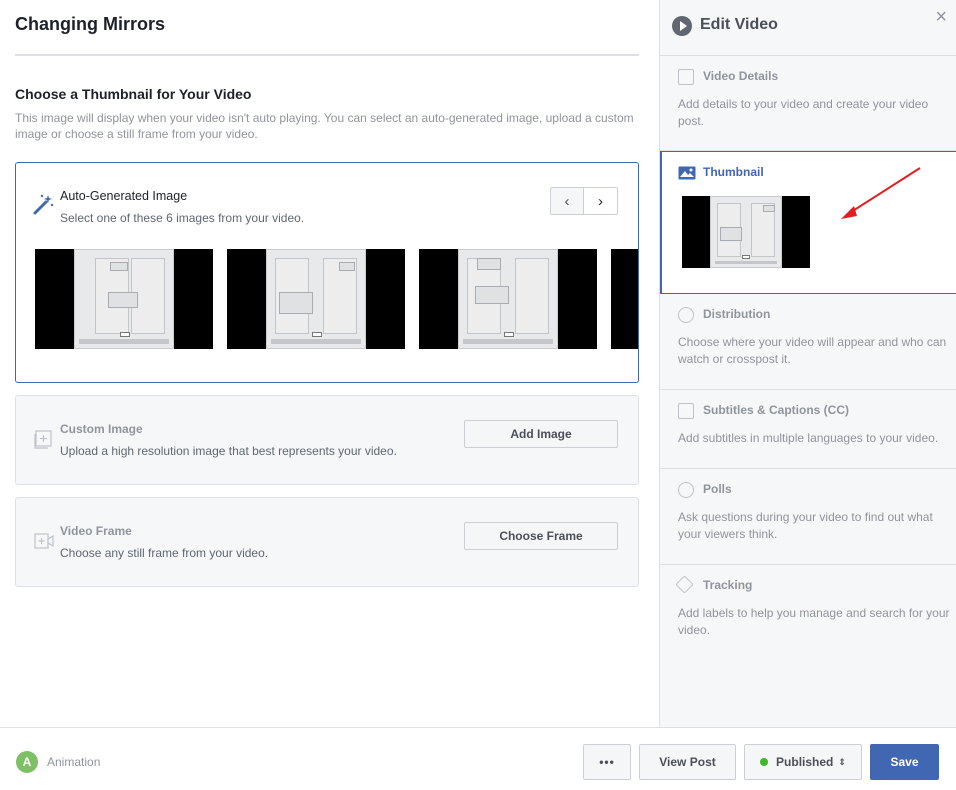  Describe the element at coordinates (842, 761) in the screenshot. I see `up-down-icon: ⇕` at that location.